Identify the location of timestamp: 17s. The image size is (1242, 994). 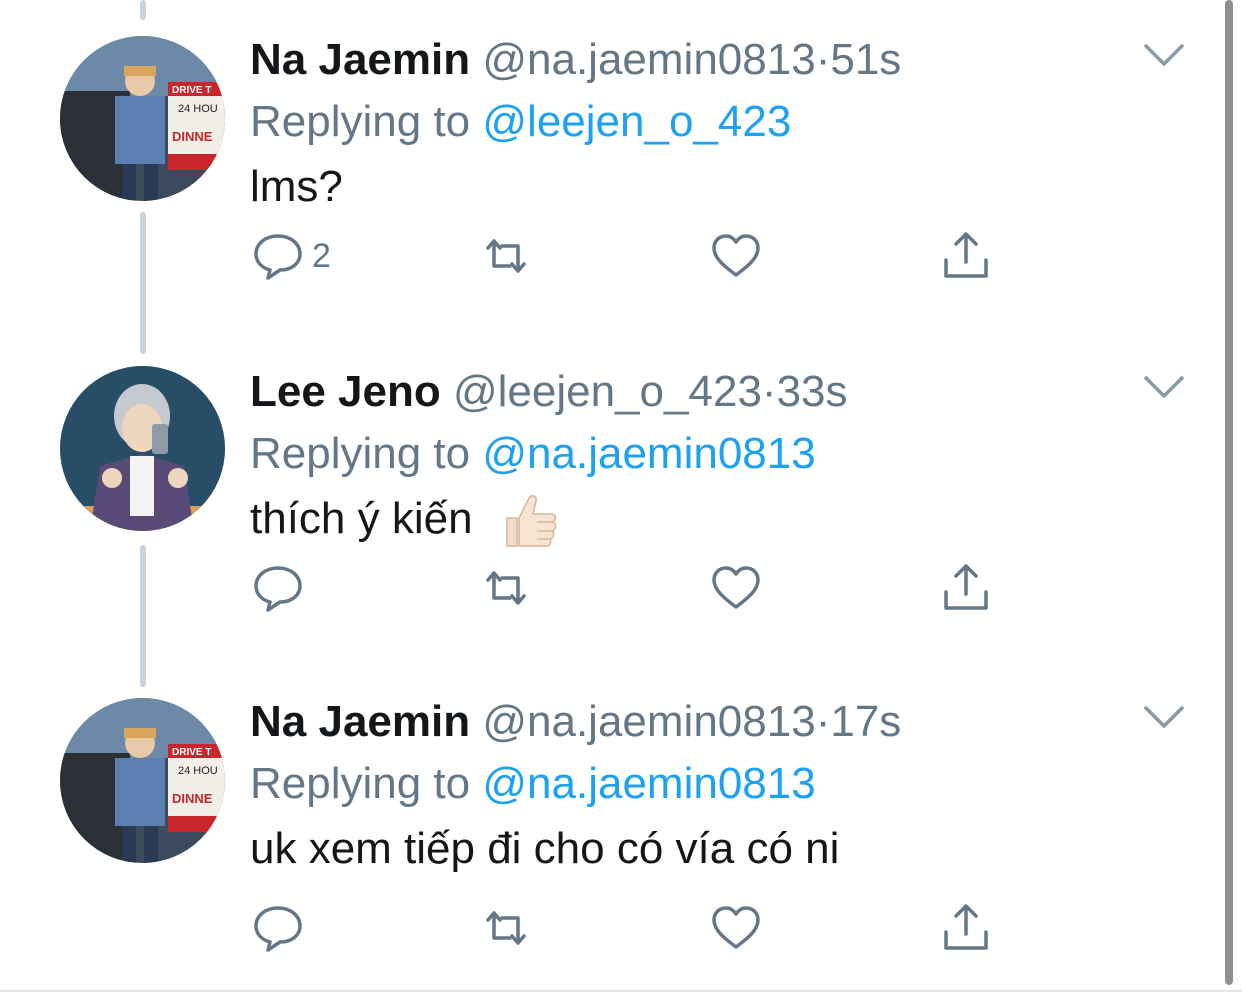
(865, 721).